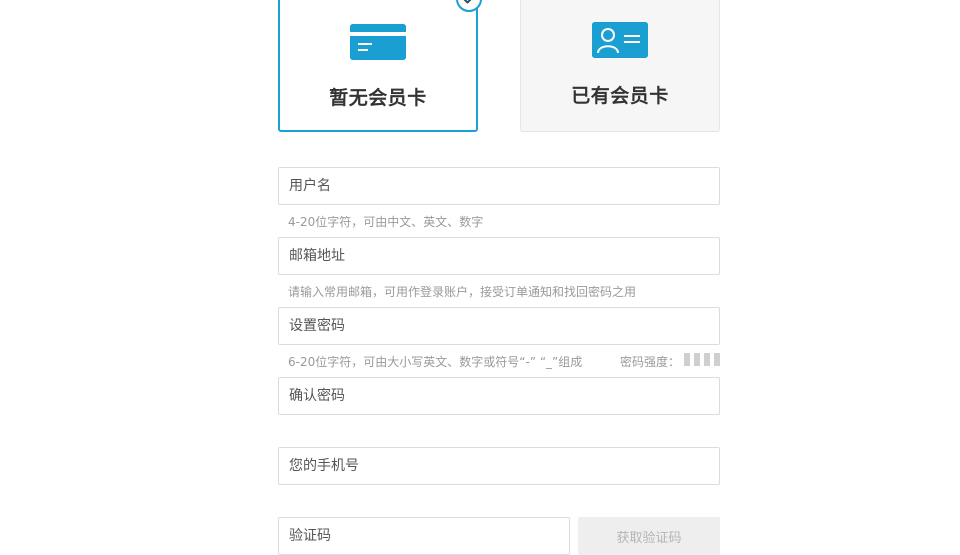 Image resolution: width=960 pixels, height=555 pixels. I want to click on option-no-member-card: 暂无会员卡, so click(380, 66).